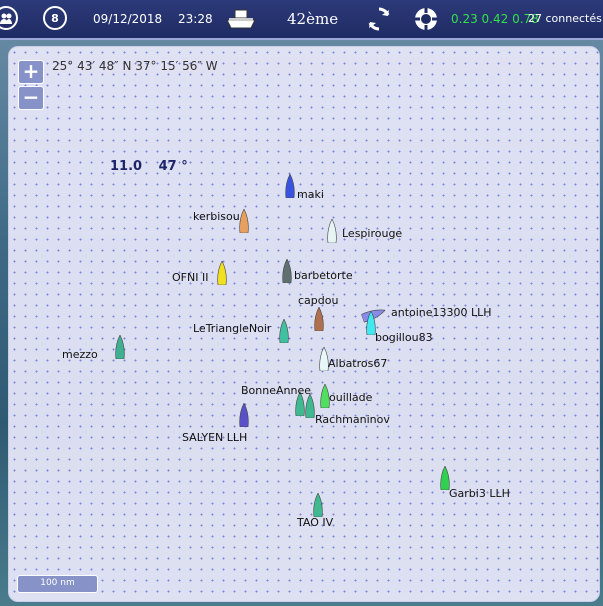 The width and height of the screenshot is (603, 606). I want to click on boat-icon, so click(241, 20).